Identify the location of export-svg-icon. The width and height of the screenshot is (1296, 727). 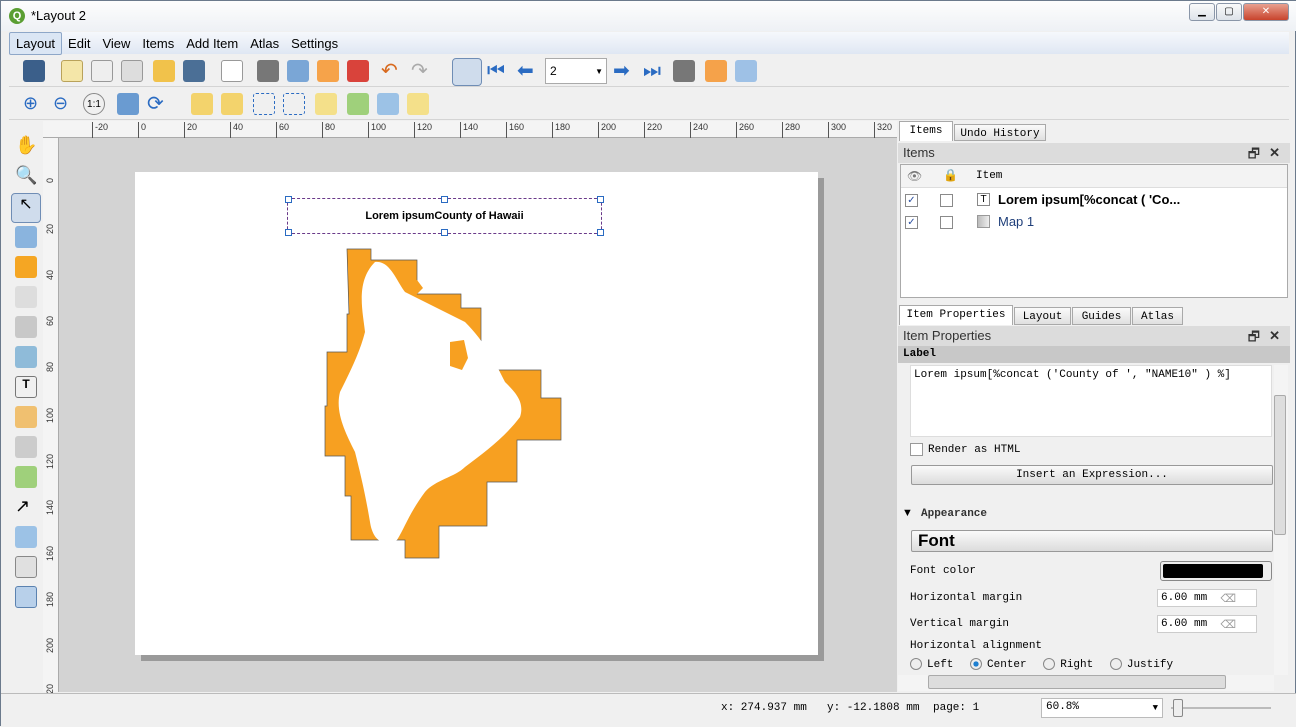
(328, 71).